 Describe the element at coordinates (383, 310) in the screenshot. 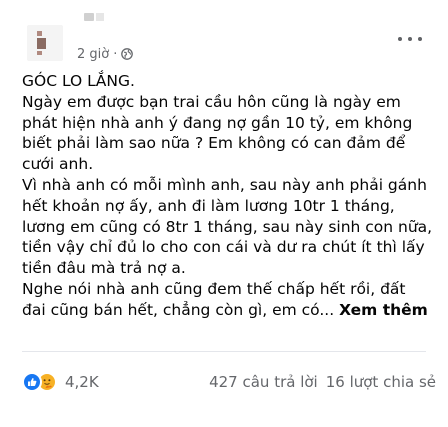

I see `see-more-link: Xem thêm` at that location.